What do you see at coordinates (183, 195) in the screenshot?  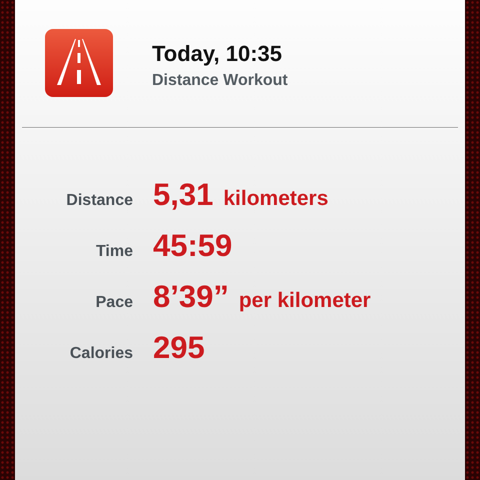 I see `stat-value: 5,31` at bounding box center [183, 195].